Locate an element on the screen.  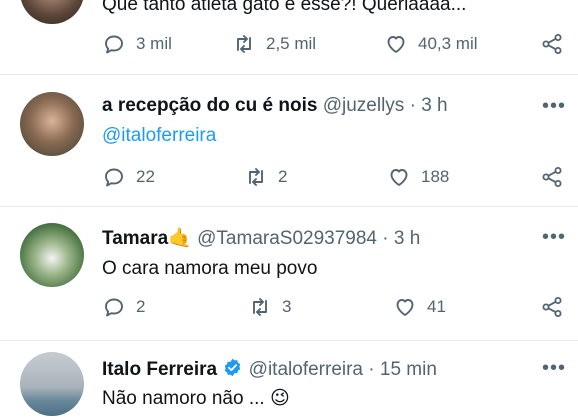
like-button: 41 is located at coordinates (419, 307).